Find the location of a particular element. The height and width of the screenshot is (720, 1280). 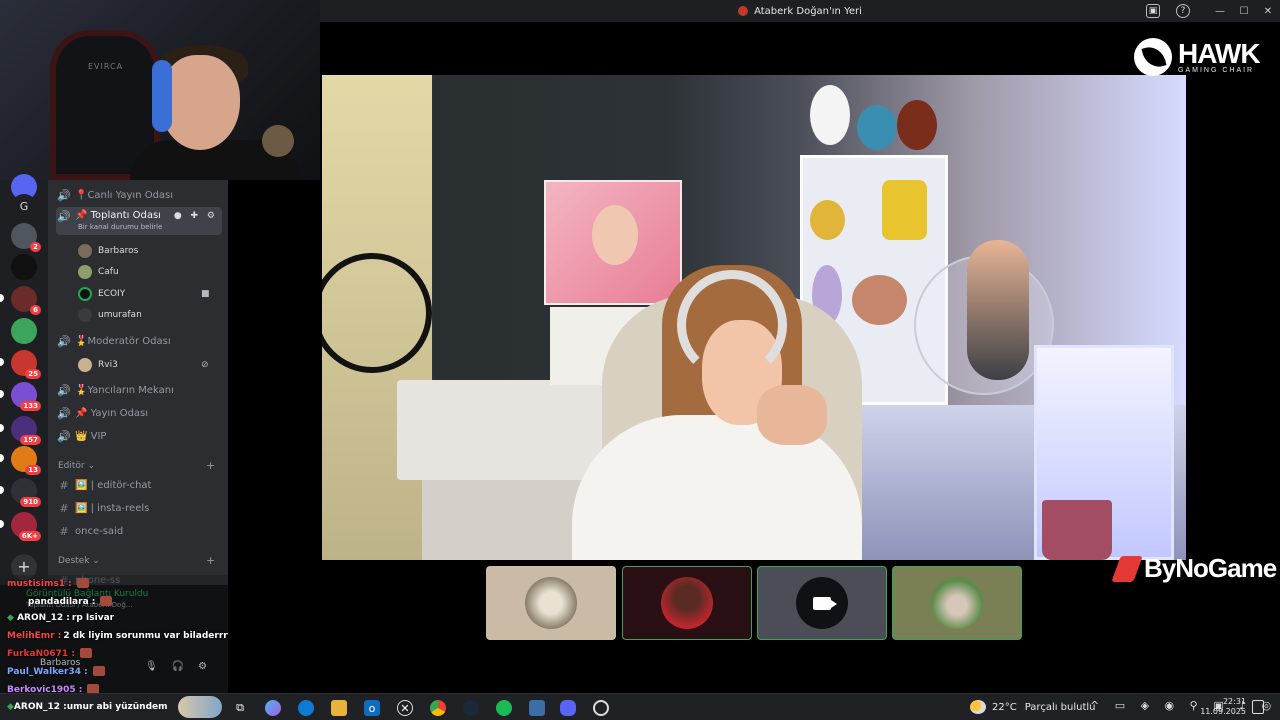

camera-icon: ■ is located at coordinates (205, 294).